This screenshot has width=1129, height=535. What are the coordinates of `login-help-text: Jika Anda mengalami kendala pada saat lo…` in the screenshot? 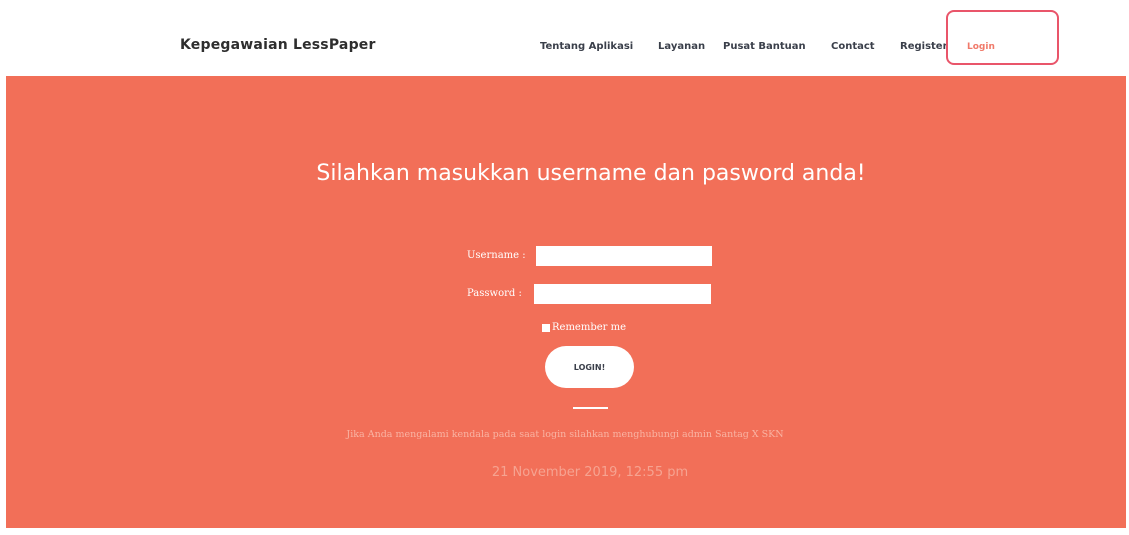 It's located at (565, 434).